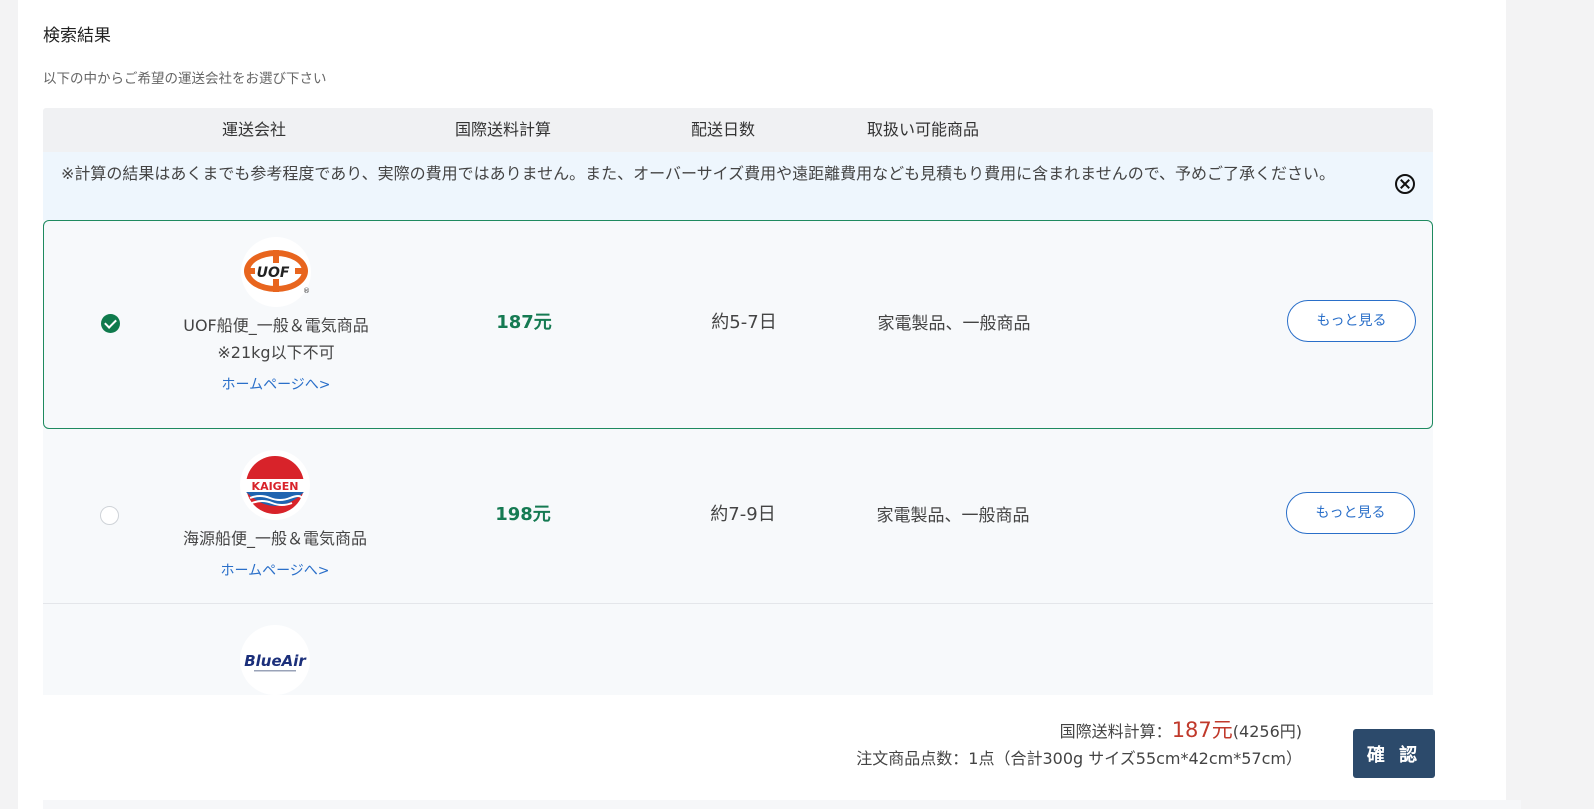 The width and height of the screenshot is (1594, 809). I want to click on kaigen-logo-text: KAIGEN, so click(275, 486).